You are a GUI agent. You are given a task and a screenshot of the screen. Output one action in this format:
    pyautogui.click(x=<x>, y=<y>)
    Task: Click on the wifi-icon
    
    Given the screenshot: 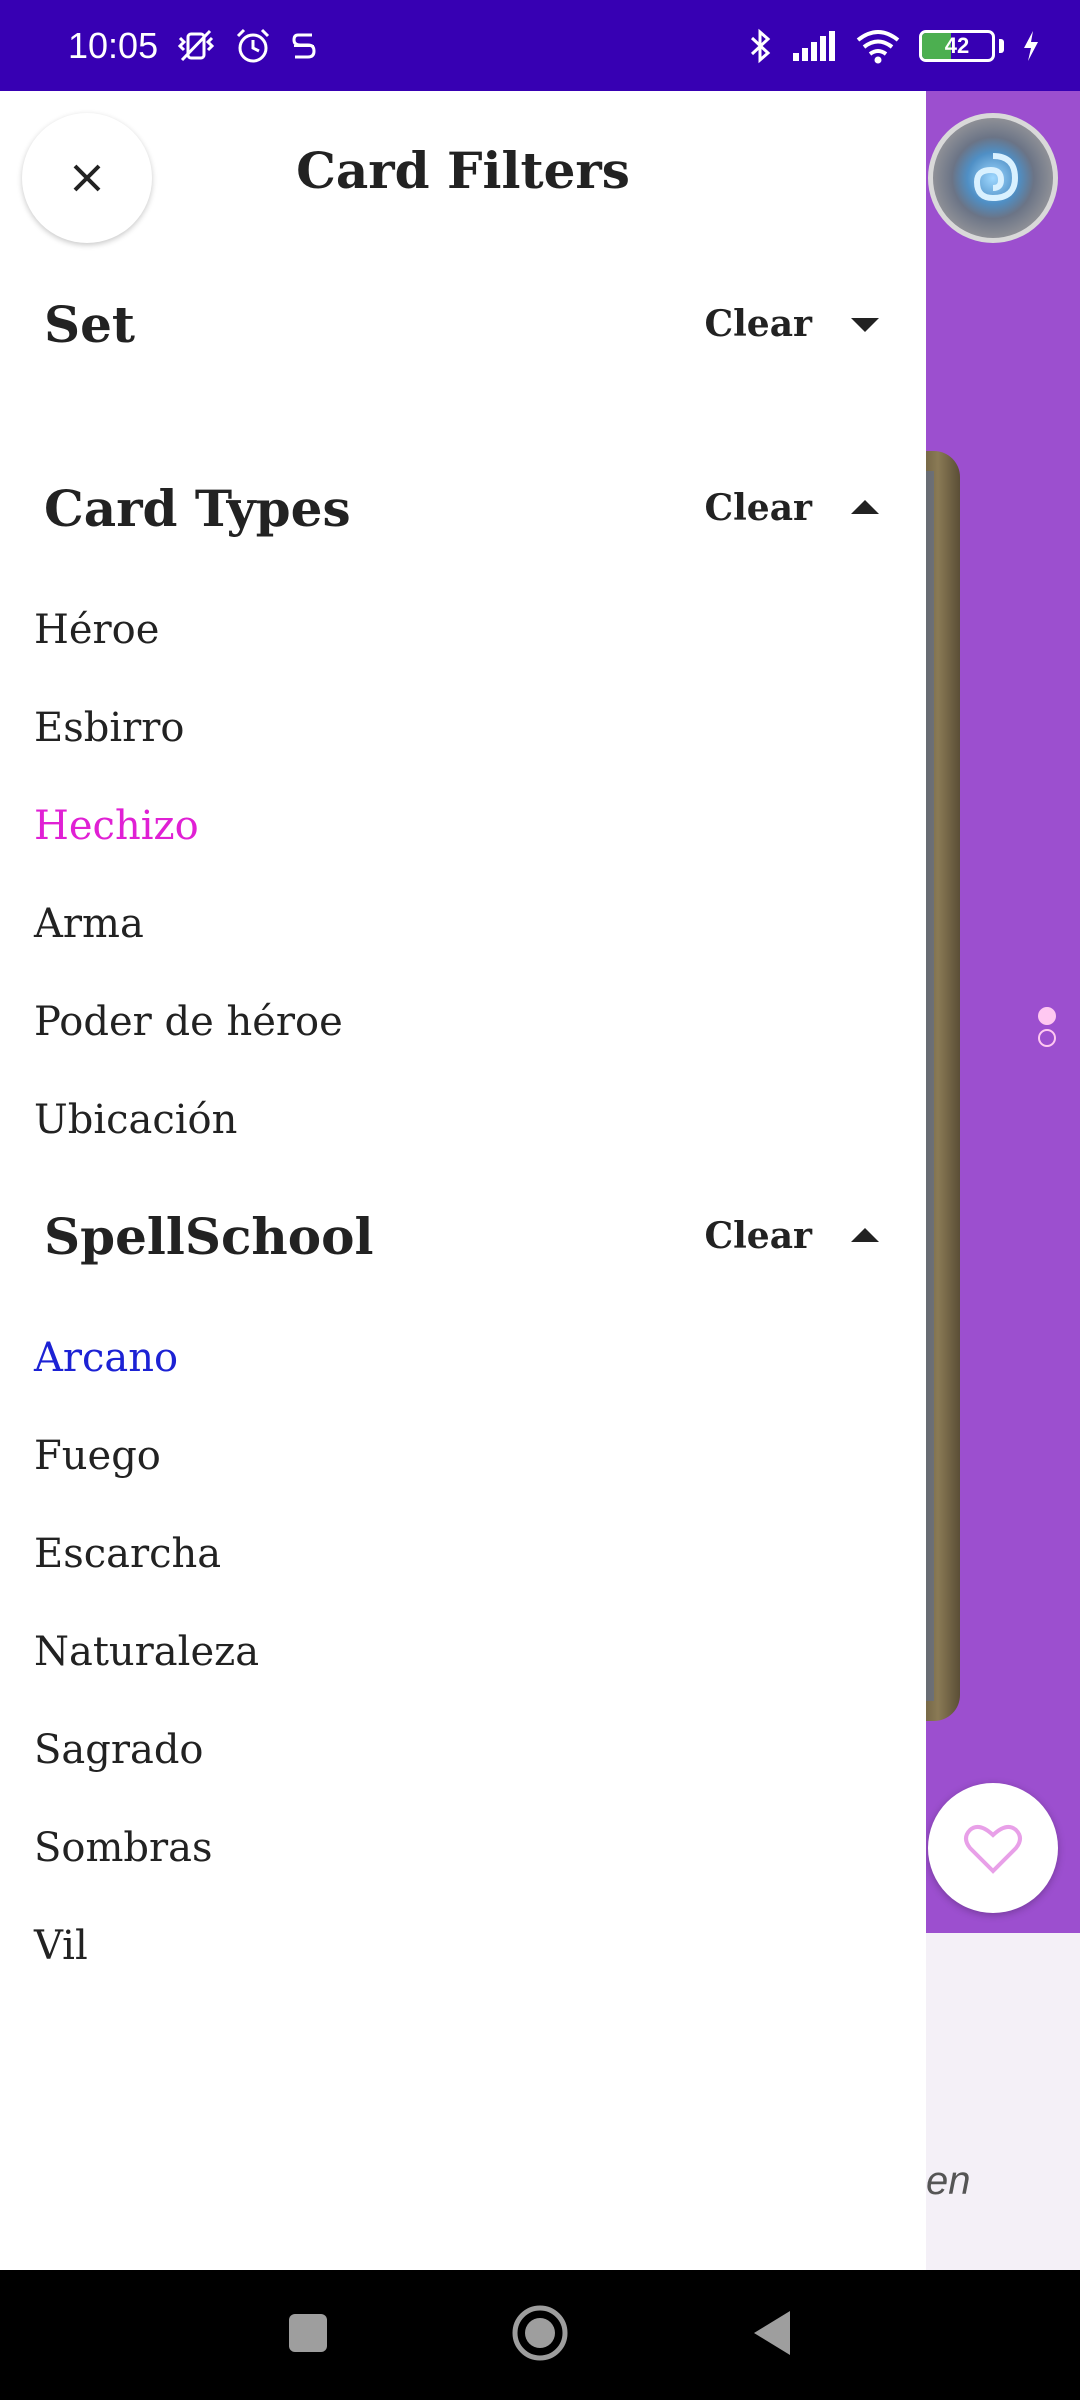 What is the action you would take?
    pyautogui.click(x=878, y=46)
    